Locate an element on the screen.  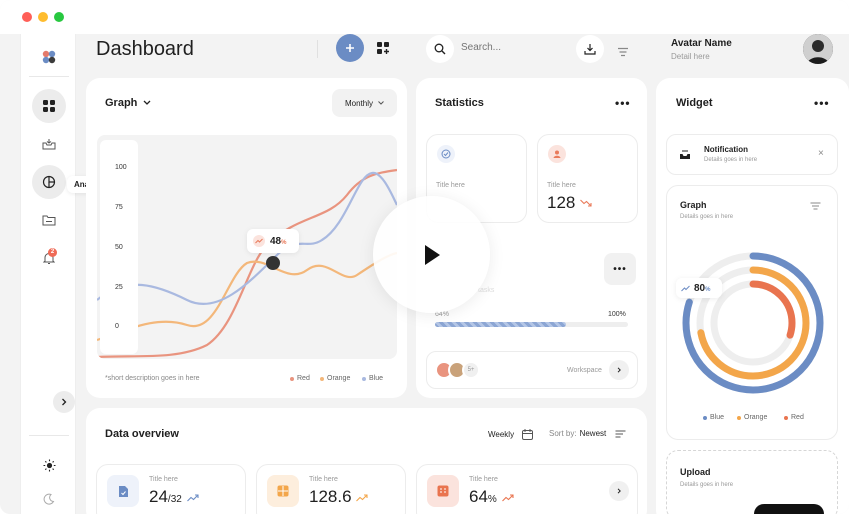
workspace-row: 5+ Workspace is located at coordinates (532, 370).